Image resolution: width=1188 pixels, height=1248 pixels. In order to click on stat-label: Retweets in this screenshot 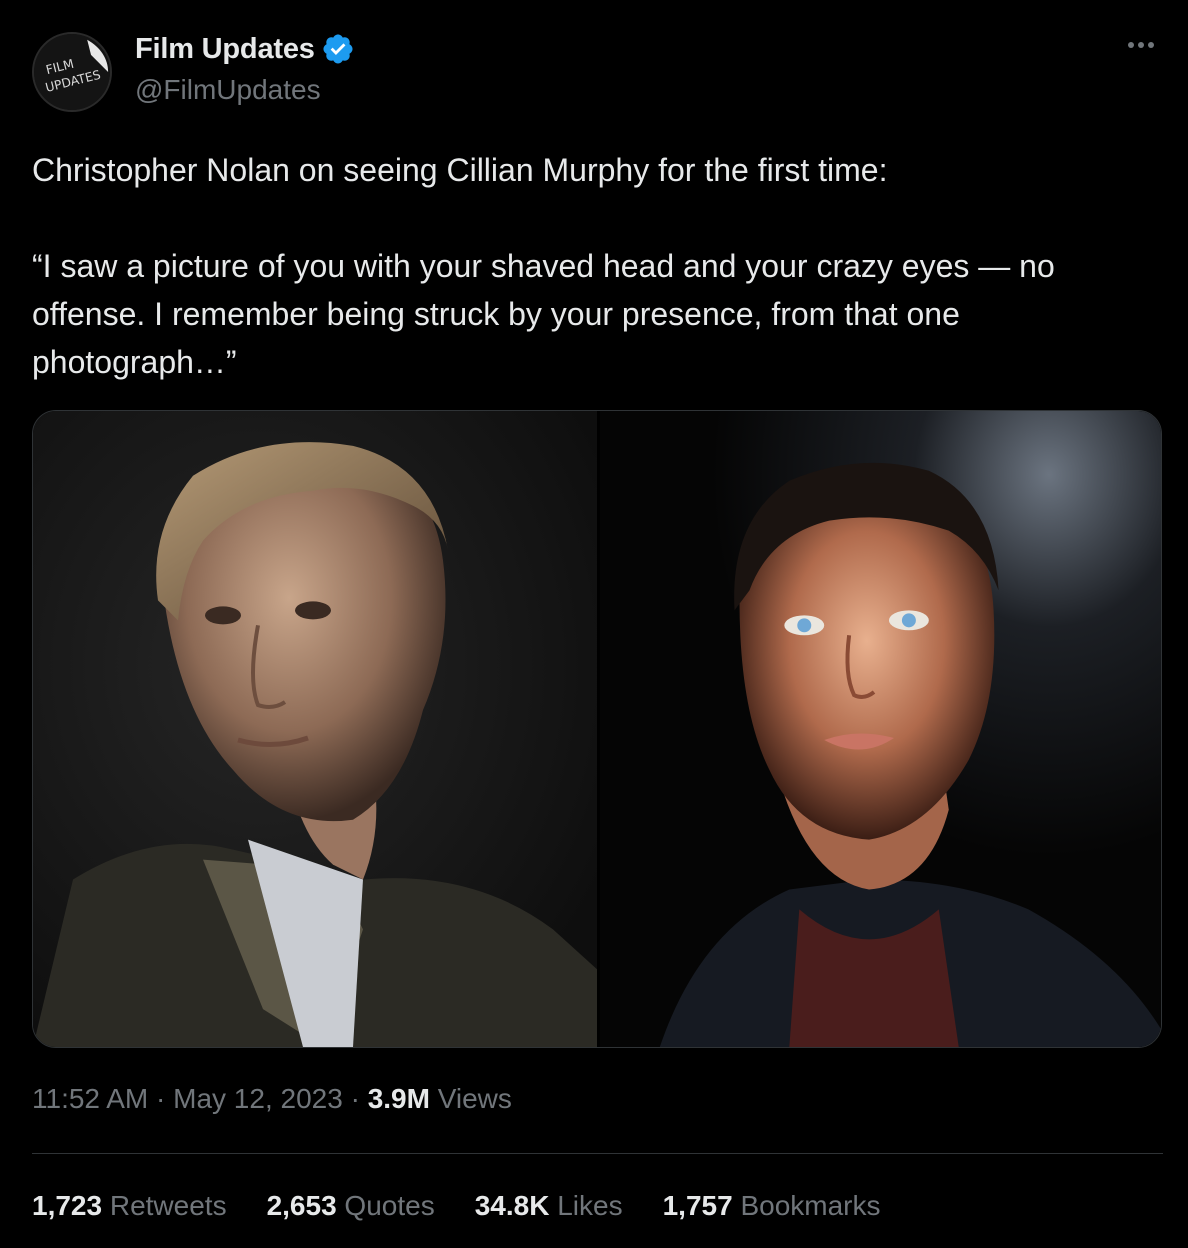, I will do `click(164, 1205)`.